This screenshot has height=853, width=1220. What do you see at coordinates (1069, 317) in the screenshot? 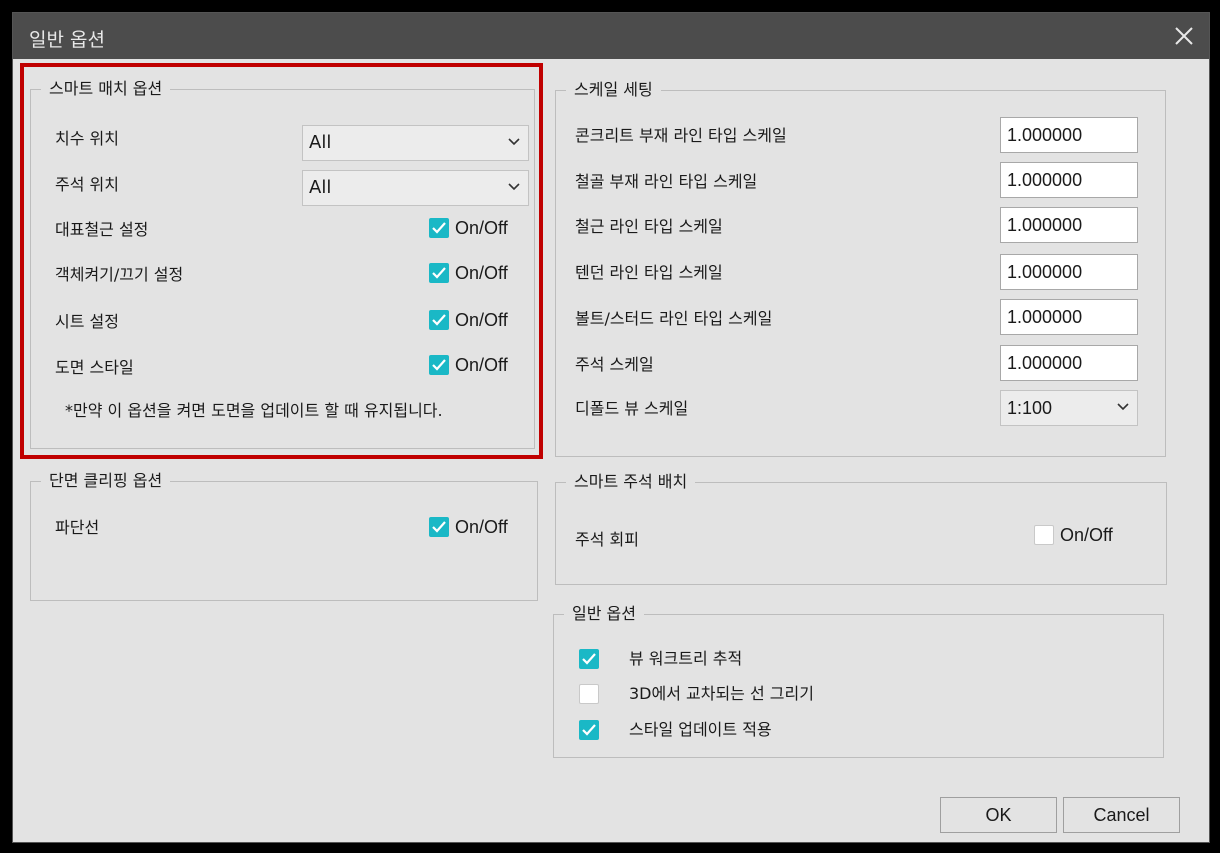
I see `bolt-linetype-scale-input: 1.000000` at bounding box center [1069, 317].